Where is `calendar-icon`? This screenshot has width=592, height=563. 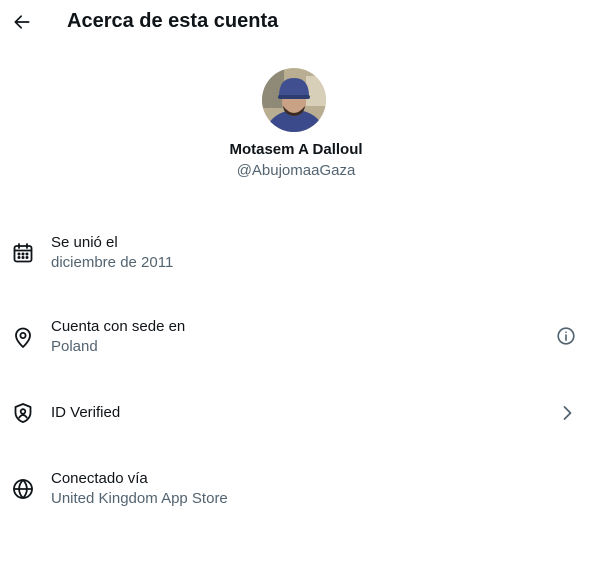
calendar-icon is located at coordinates (23, 253).